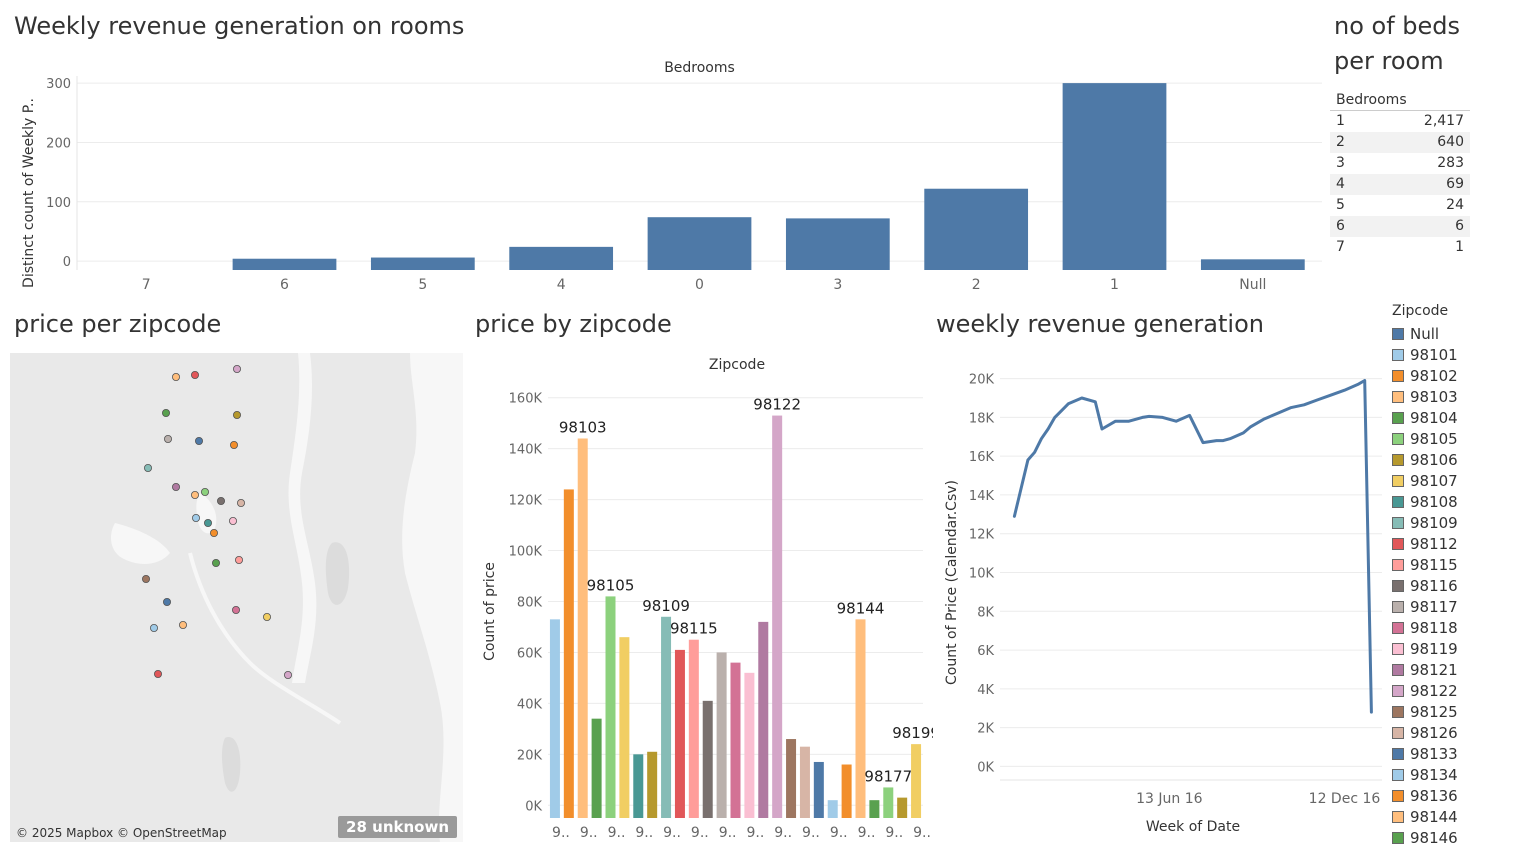 The width and height of the screenshot is (1522, 849). I want to click on beds-table-count-cell: 24, so click(1455, 205).